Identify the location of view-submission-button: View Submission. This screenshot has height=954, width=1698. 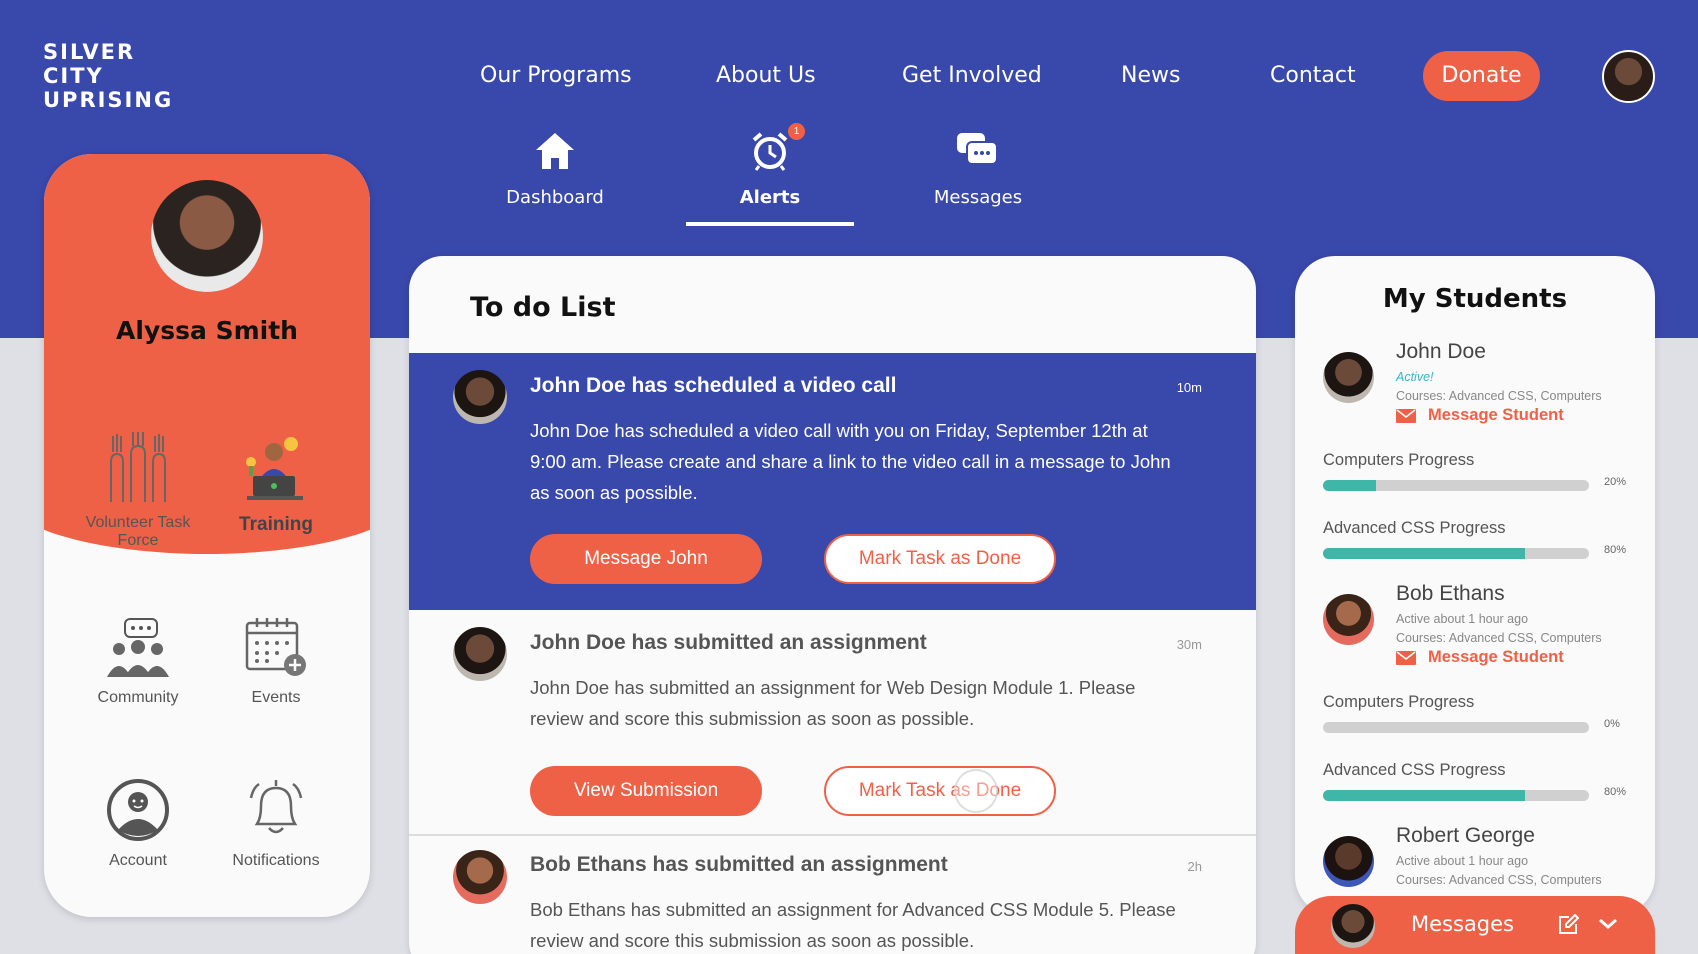
(646, 791).